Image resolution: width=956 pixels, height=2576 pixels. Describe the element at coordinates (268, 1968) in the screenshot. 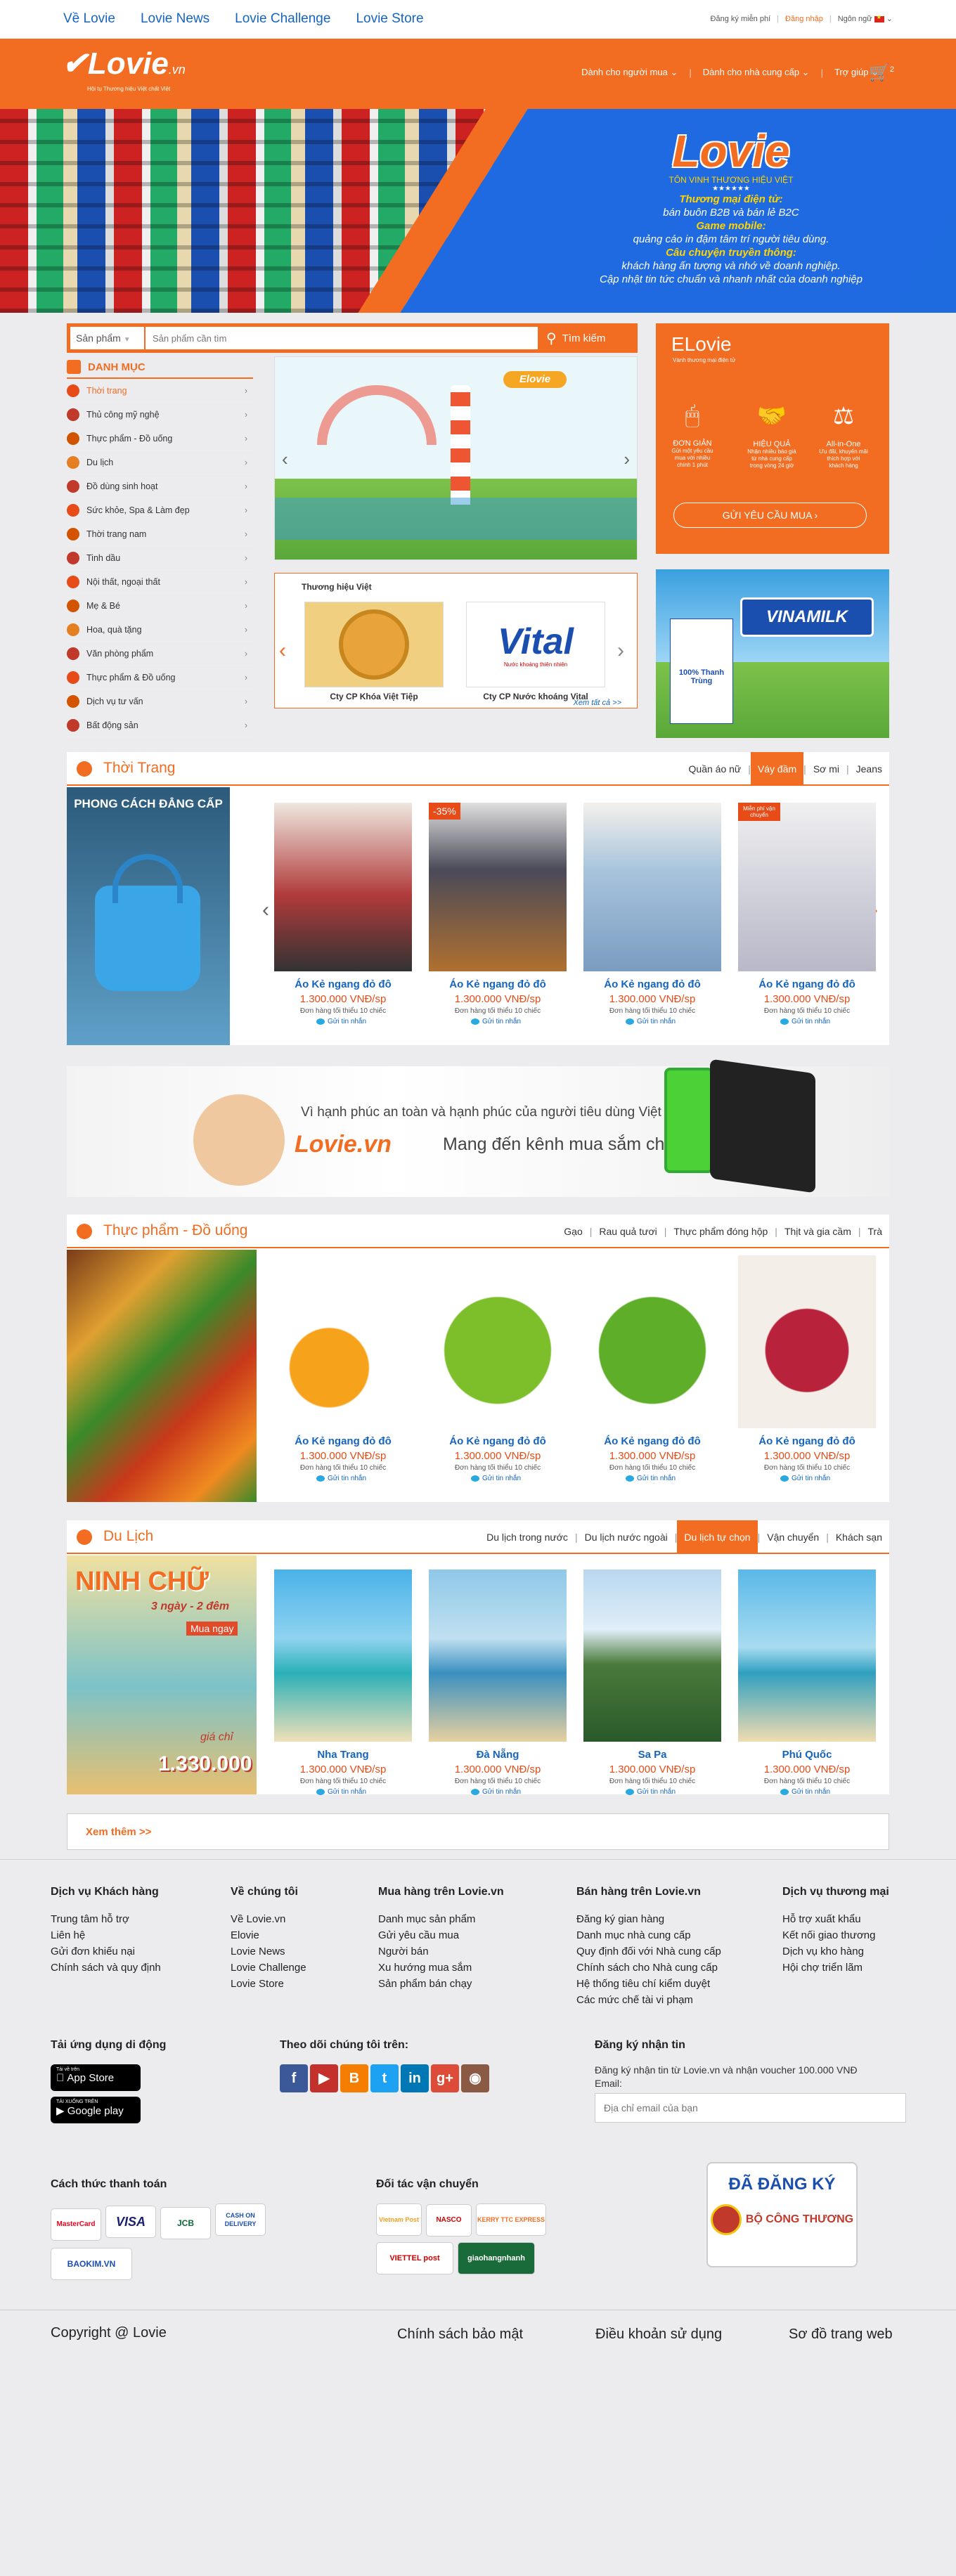

I see `footer-link: Lovie Challenge` at that location.